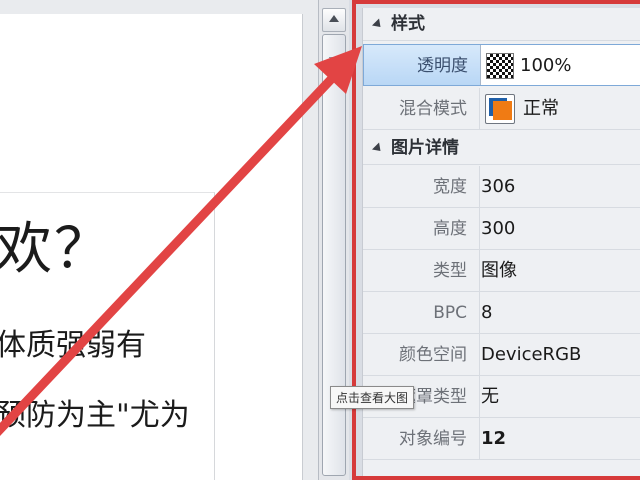 This screenshot has width=640, height=480. I want to click on tooltip: 点击查看大图, so click(372, 397).